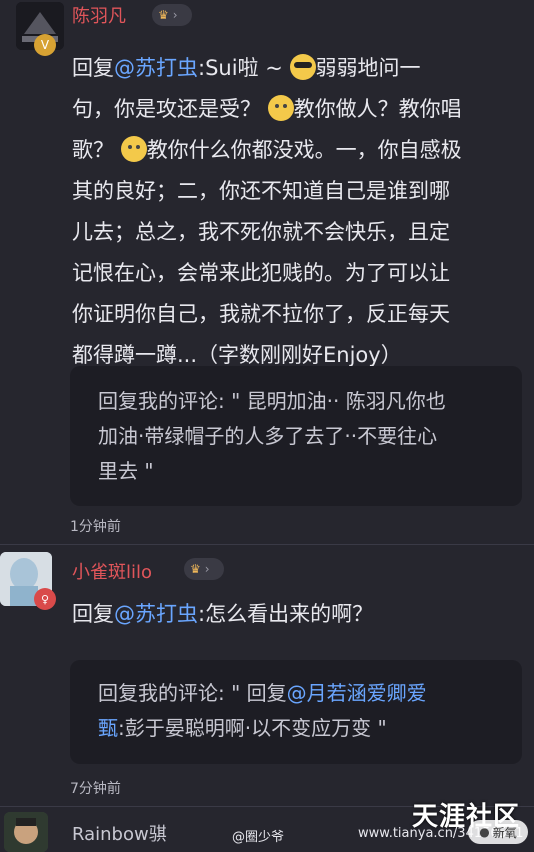  What do you see at coordinates (268, 436) in the screenshot?
I see `quote-text: 加油·带绿帽子的人多了去了··不要往心` at bounding box center [268, 436].